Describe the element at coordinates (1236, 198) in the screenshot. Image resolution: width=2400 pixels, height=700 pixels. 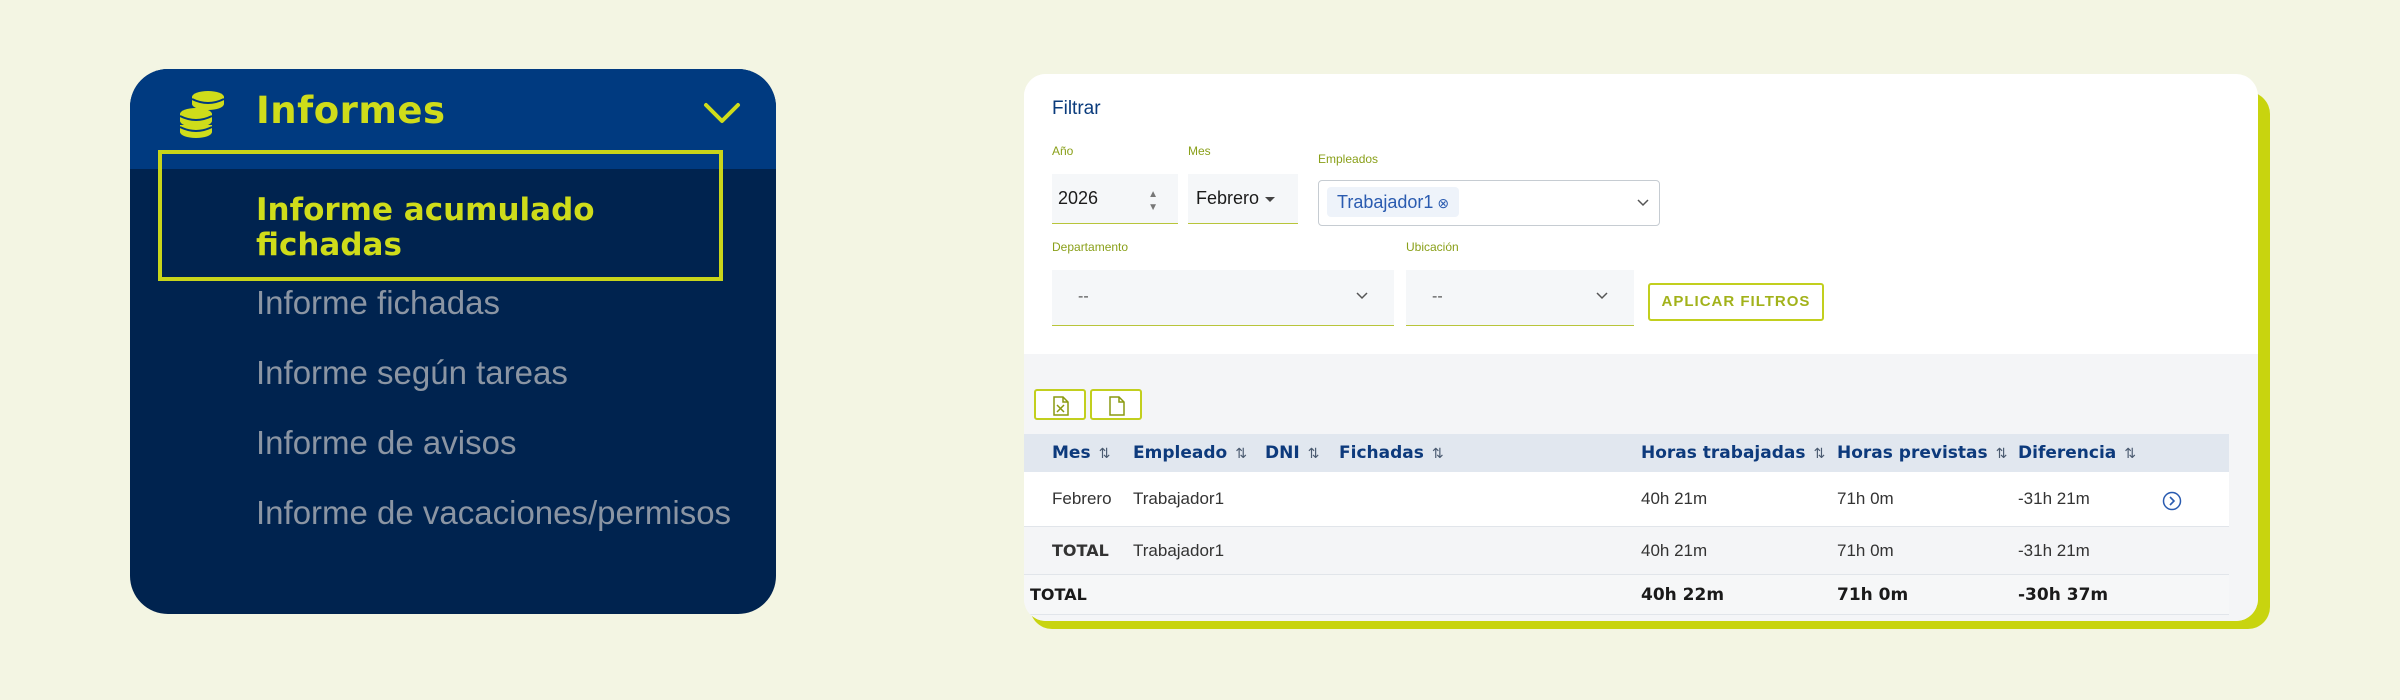
I see `month-value: Febrero` at that location.